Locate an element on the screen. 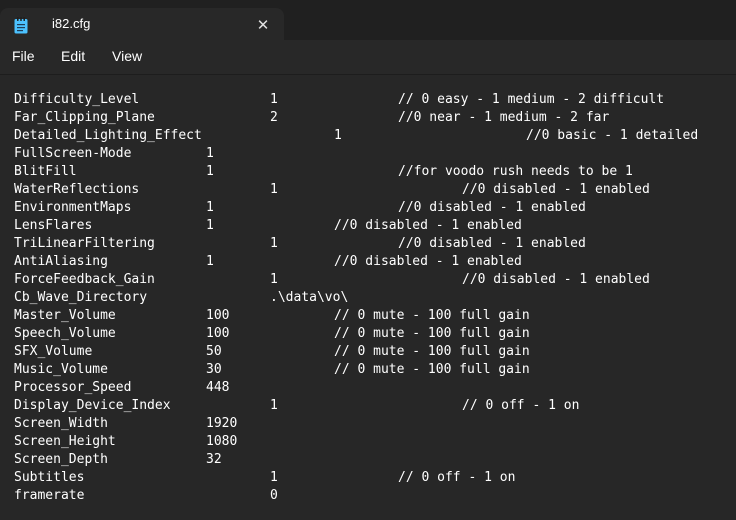 The height and width of the screenshot is (520, 736). config-value: 50 is located at coordinates (214, 351).